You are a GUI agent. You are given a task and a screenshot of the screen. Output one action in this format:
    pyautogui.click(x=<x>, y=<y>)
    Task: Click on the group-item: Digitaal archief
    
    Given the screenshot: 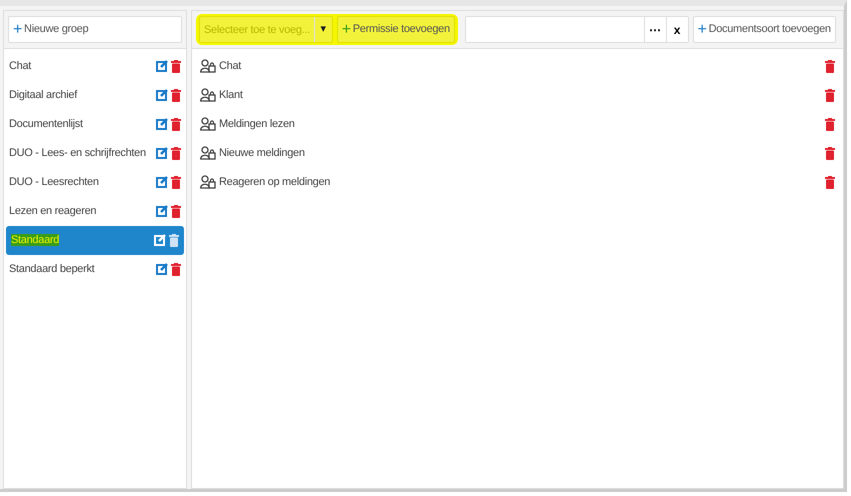 What is the action you would take?
    pyautogui.click(x=95, y=95)
    